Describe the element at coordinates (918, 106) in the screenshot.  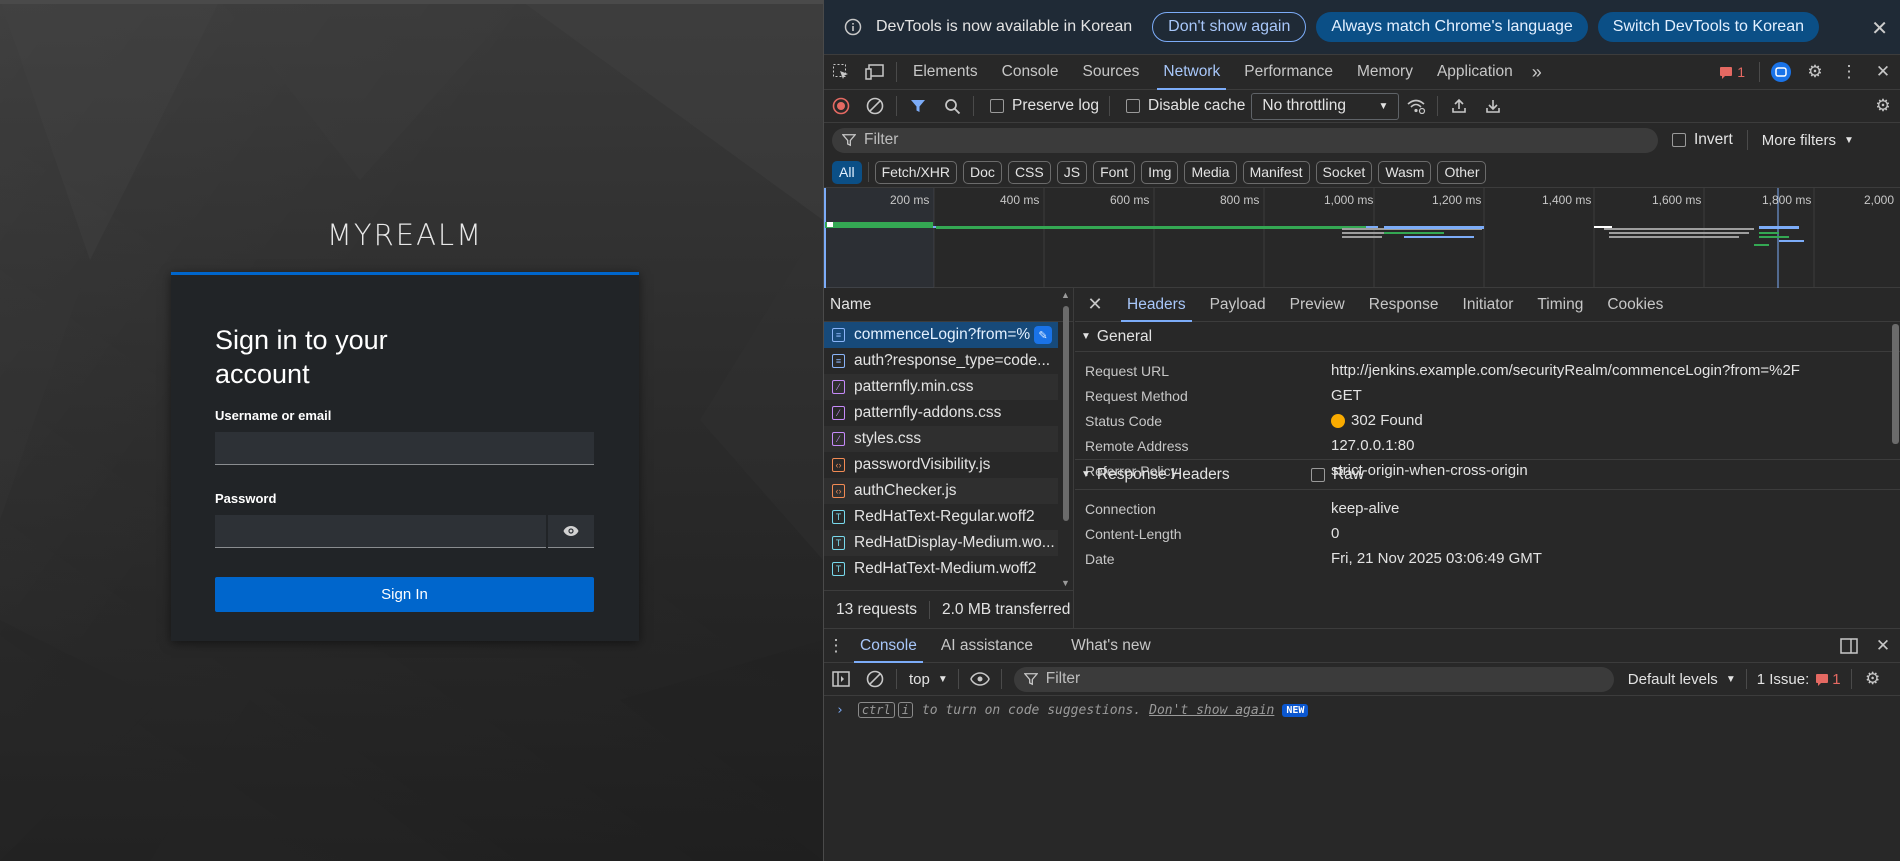
I see `filter-funnel-icon` at that location.